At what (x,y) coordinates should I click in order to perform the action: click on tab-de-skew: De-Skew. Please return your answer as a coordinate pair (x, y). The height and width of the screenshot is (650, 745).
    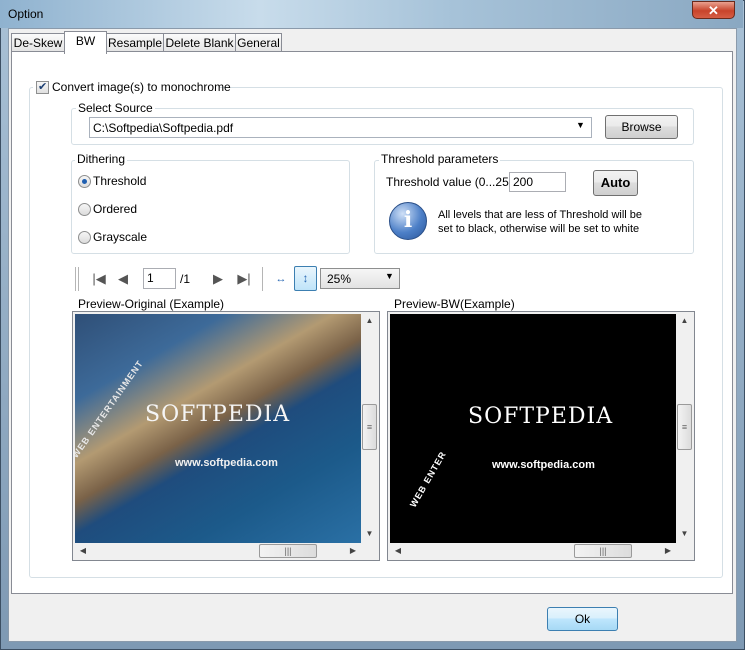
    Looking at the image, I should click on (38, 42).